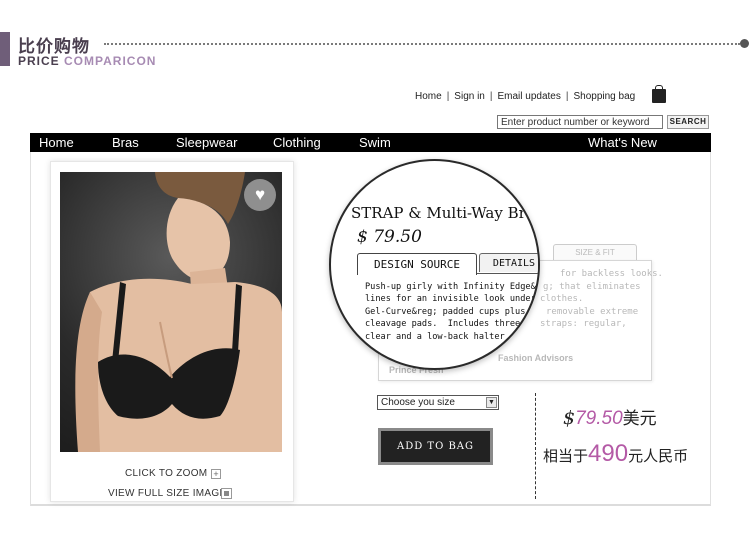  Describe the element at coordinates (604, 96) in the screenshot. I see `top-link-shopping-bag: Shopping bag` at that location.